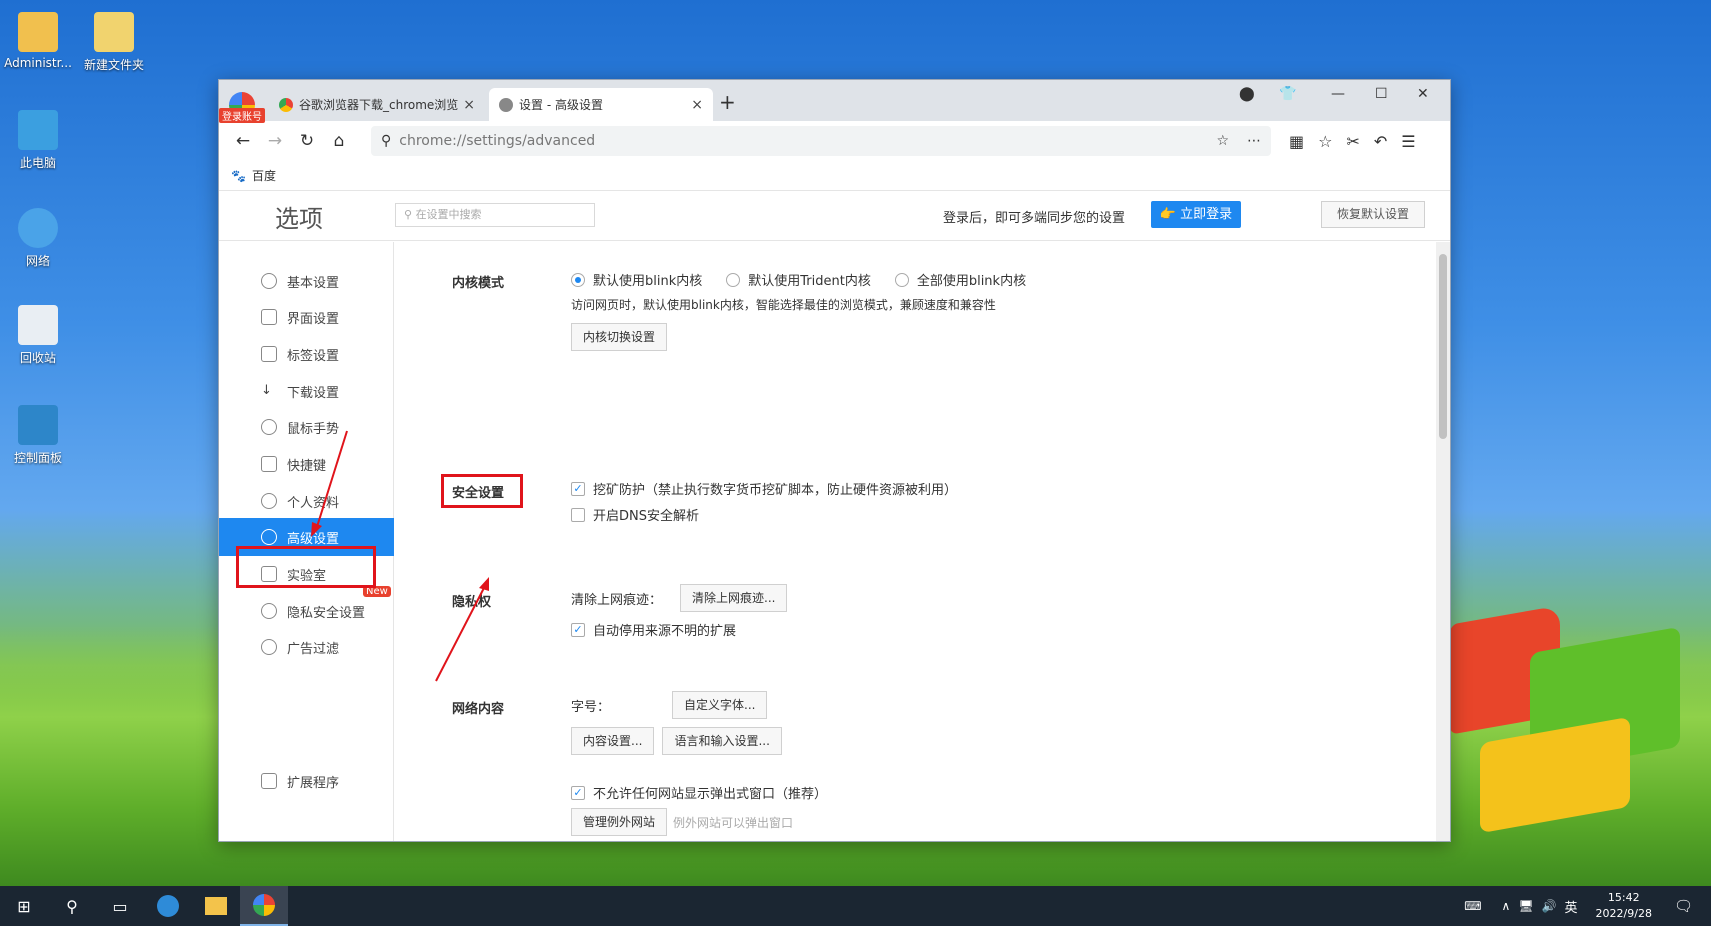  I want to click on settings-search-input: ⚲ 在设置中搜索, so click(495, 215).